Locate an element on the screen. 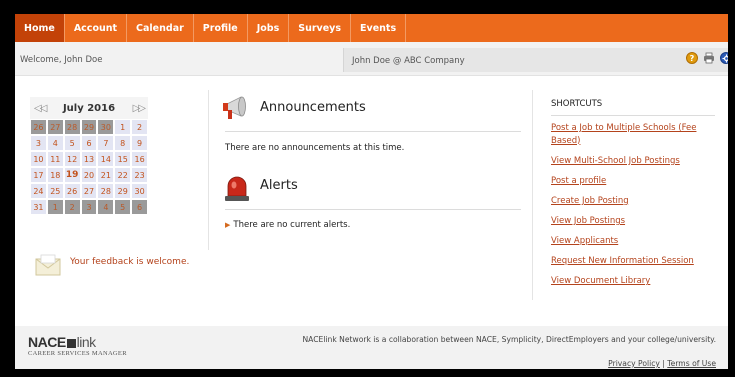  nav-item-events: Events is located at coordinates (379, 28).